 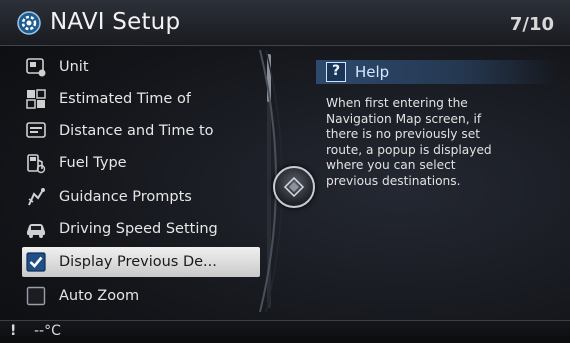 I want to click on title-bar: NAVI Setup 7/10, so click(x=285, y=23).